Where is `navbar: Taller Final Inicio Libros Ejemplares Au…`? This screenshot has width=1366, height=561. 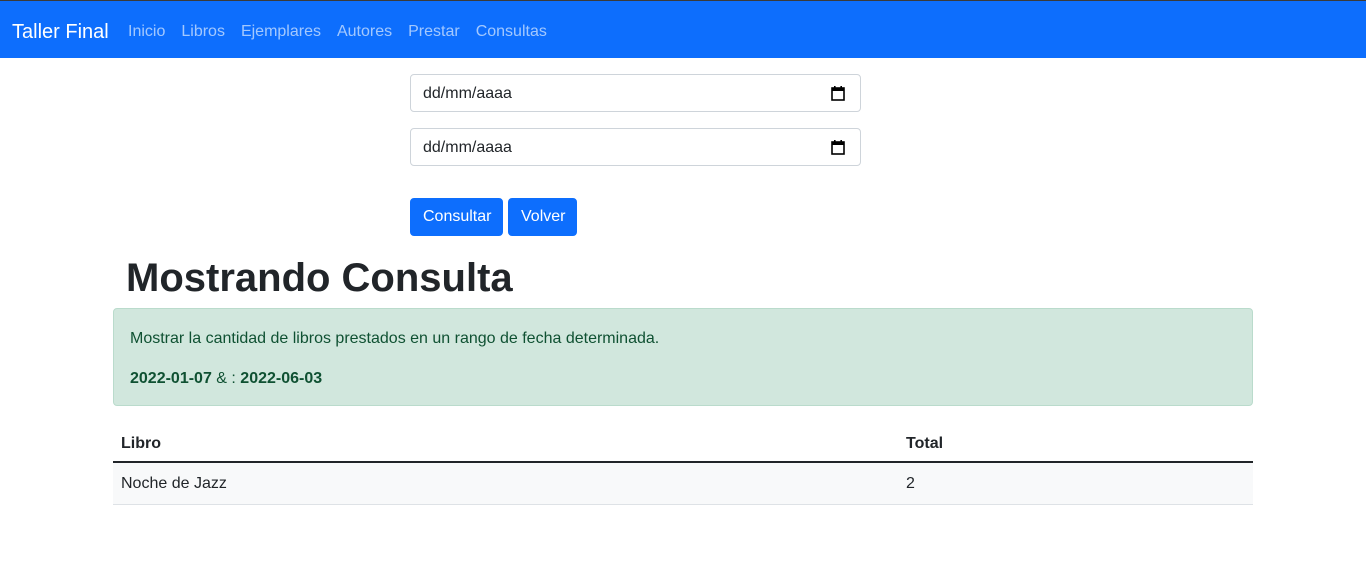
navbar: Taller Final Inicio Libros Ejemplares Au… is located at coordinates (683, 29).